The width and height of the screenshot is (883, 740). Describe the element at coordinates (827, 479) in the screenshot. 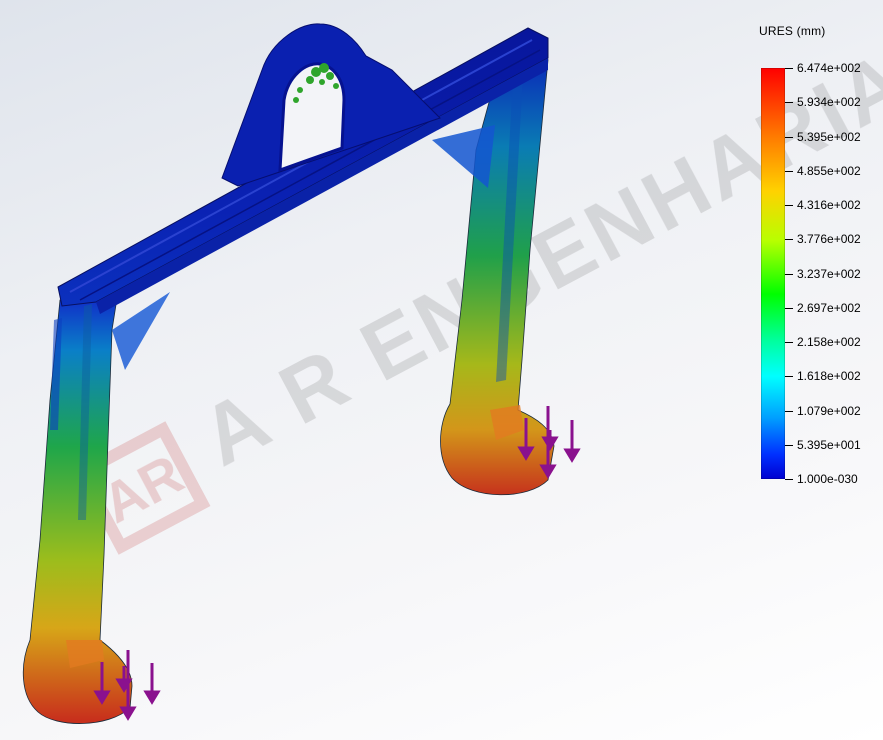

I see `legend-tick-label: 1.000e-030` at that location.